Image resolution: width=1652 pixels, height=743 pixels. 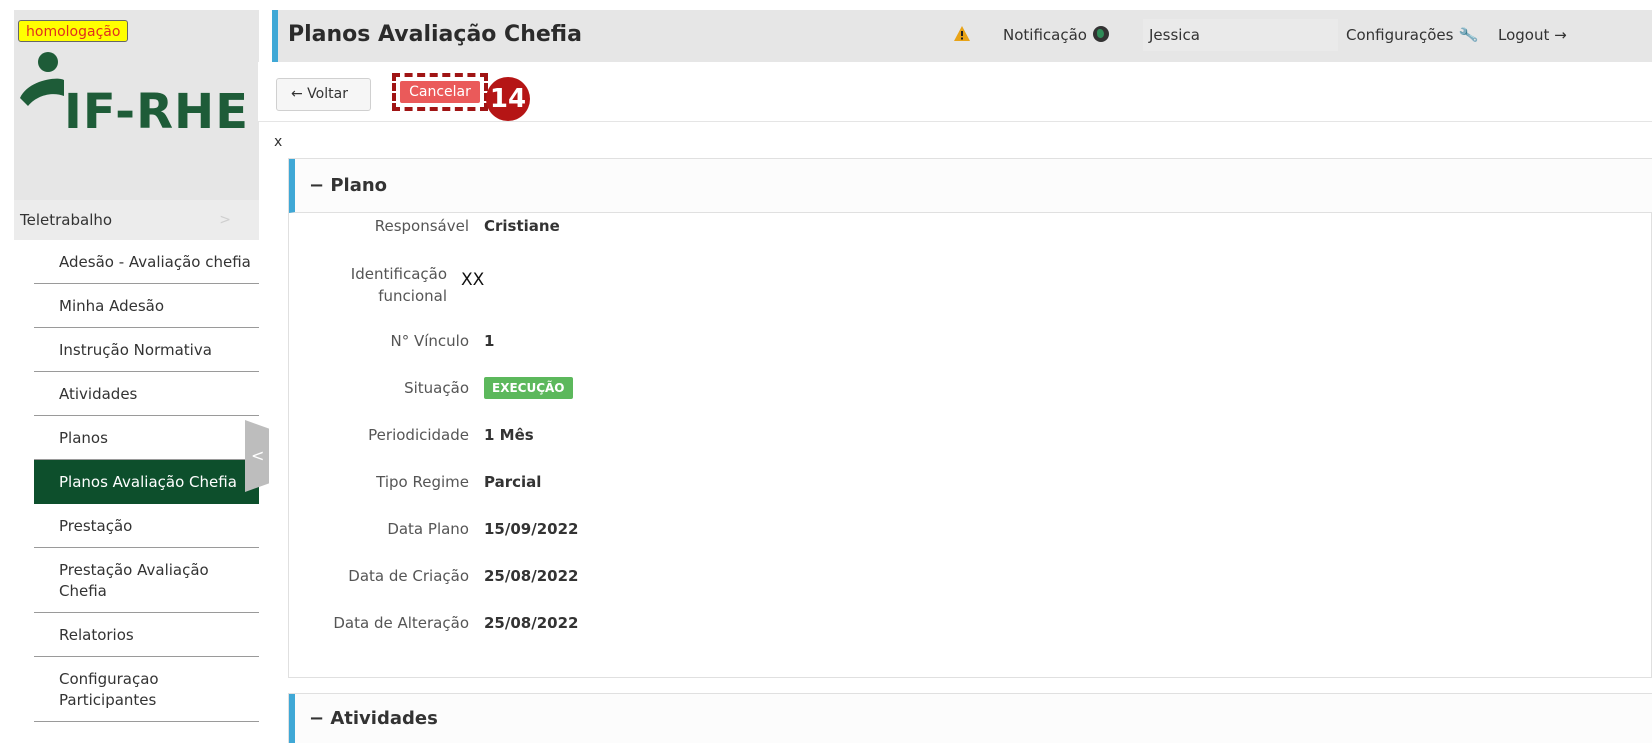 I want to click on back-button: ← Voltar, so click(x=323, y=94).